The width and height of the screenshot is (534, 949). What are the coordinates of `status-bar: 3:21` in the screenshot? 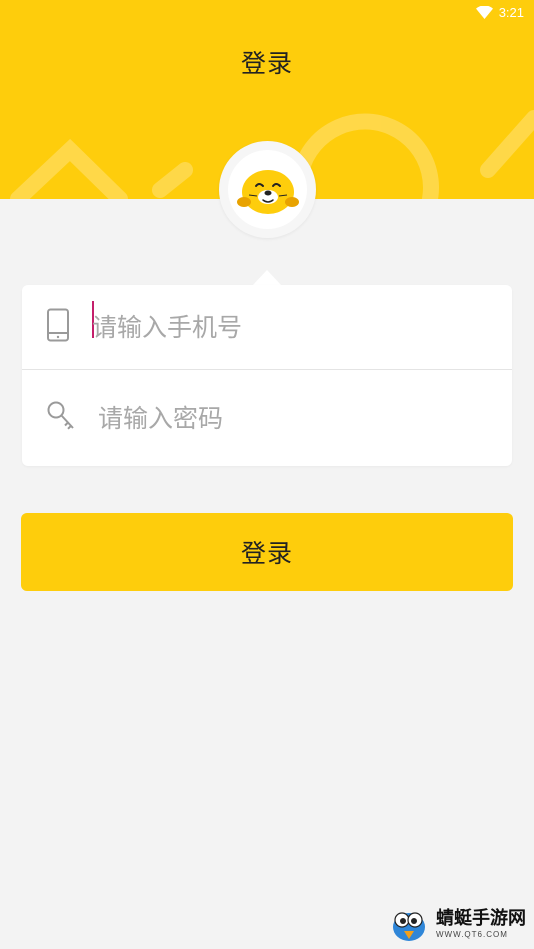 It's located at (499, 12).